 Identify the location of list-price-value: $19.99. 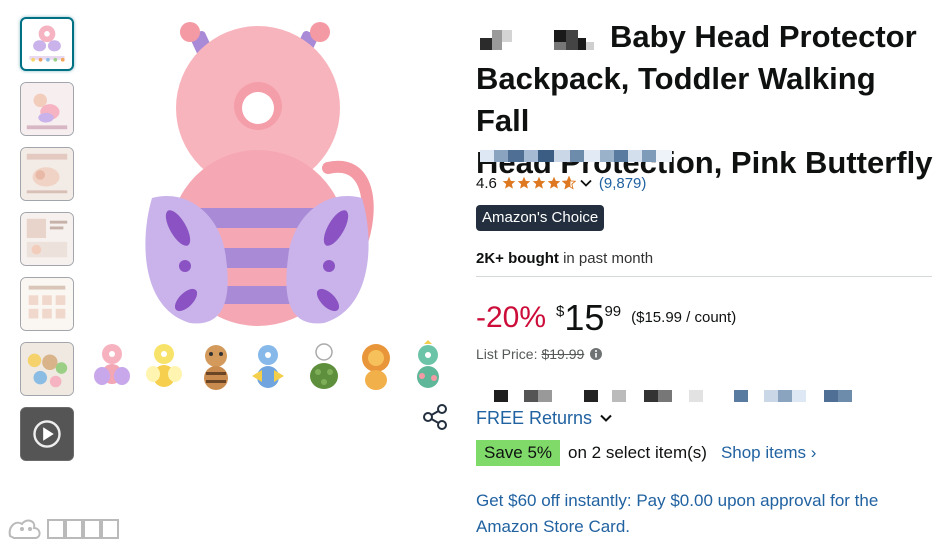
(563, 354).